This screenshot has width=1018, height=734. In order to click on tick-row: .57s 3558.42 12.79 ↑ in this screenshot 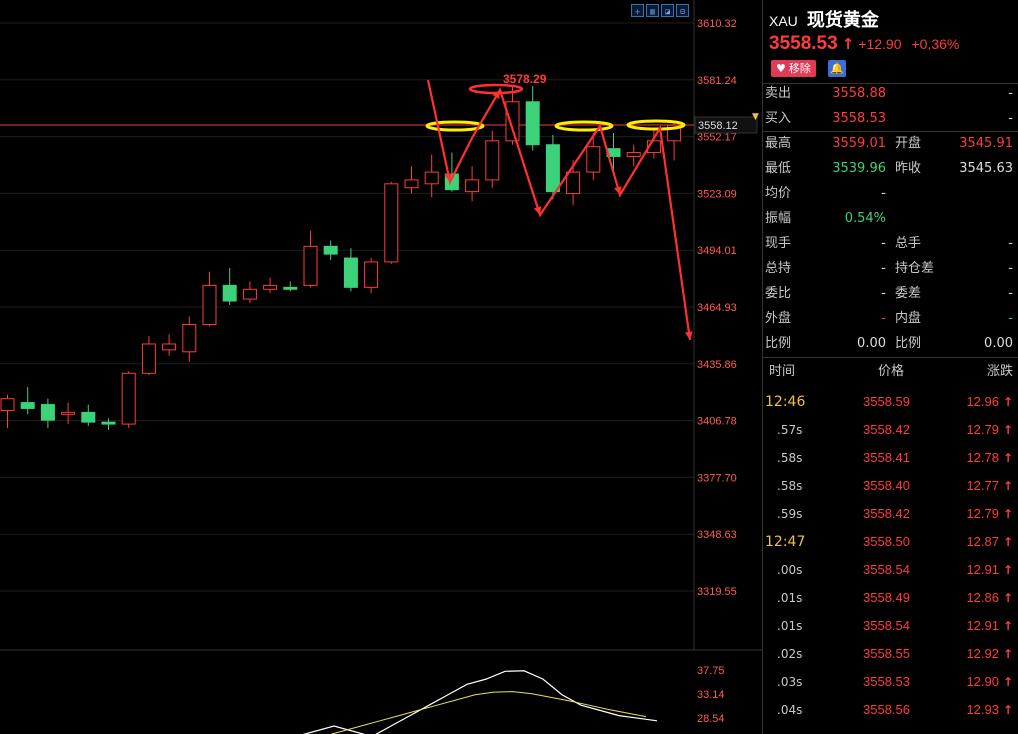, I will do `click(890, 430)`.